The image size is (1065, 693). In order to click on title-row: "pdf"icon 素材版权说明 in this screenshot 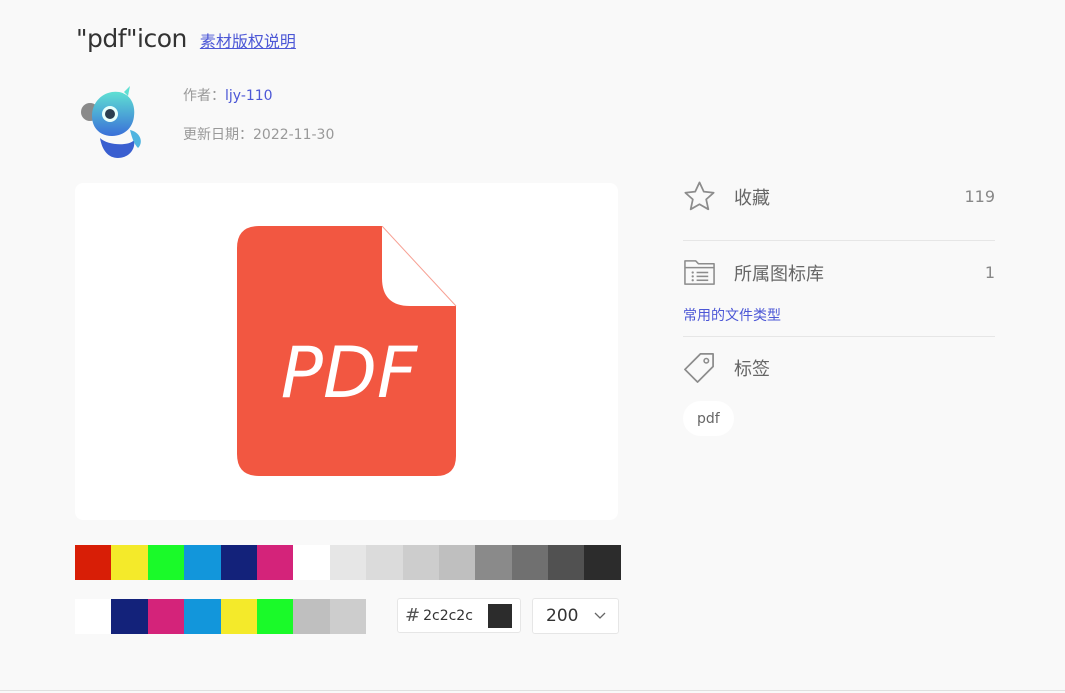, I will do `click(186, 38)`.